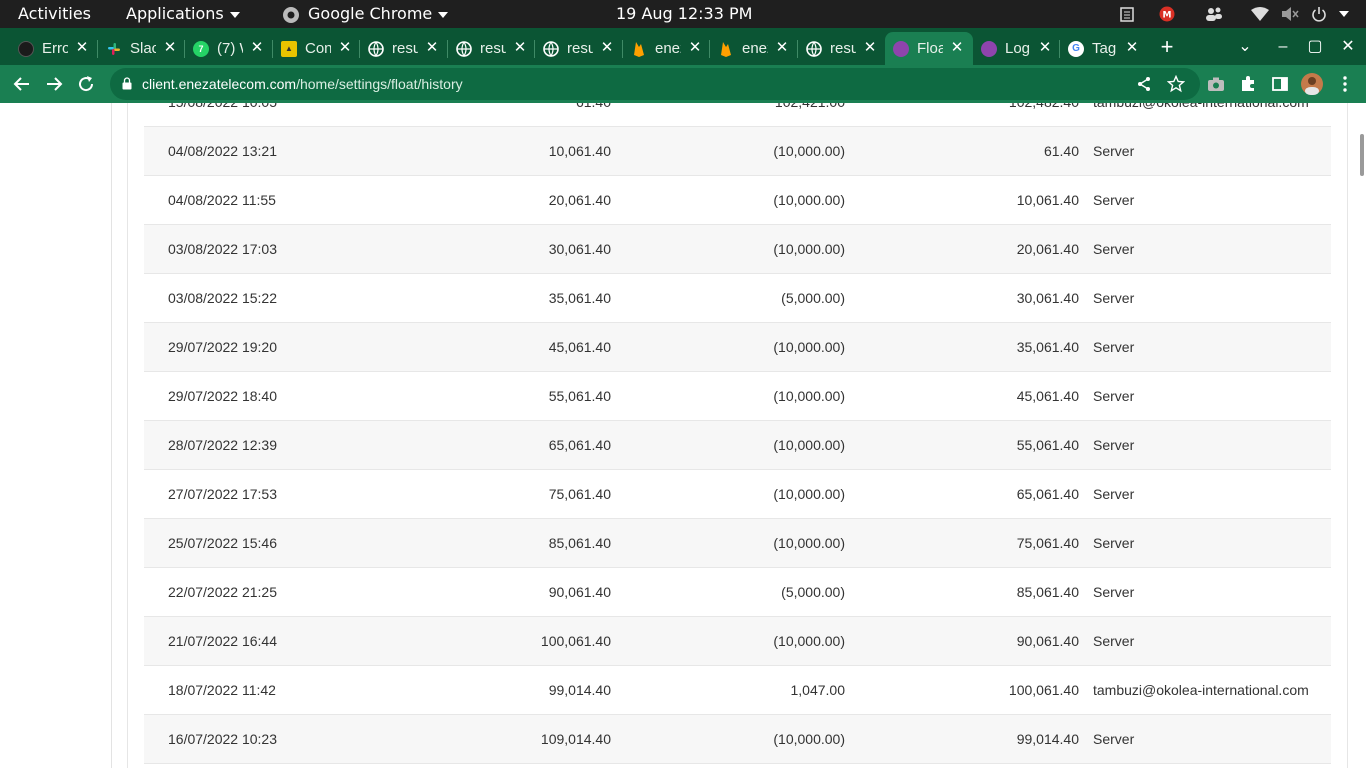 The image size is (1366, 768). I want to click on activities-button: Activities, so click(54, 14).